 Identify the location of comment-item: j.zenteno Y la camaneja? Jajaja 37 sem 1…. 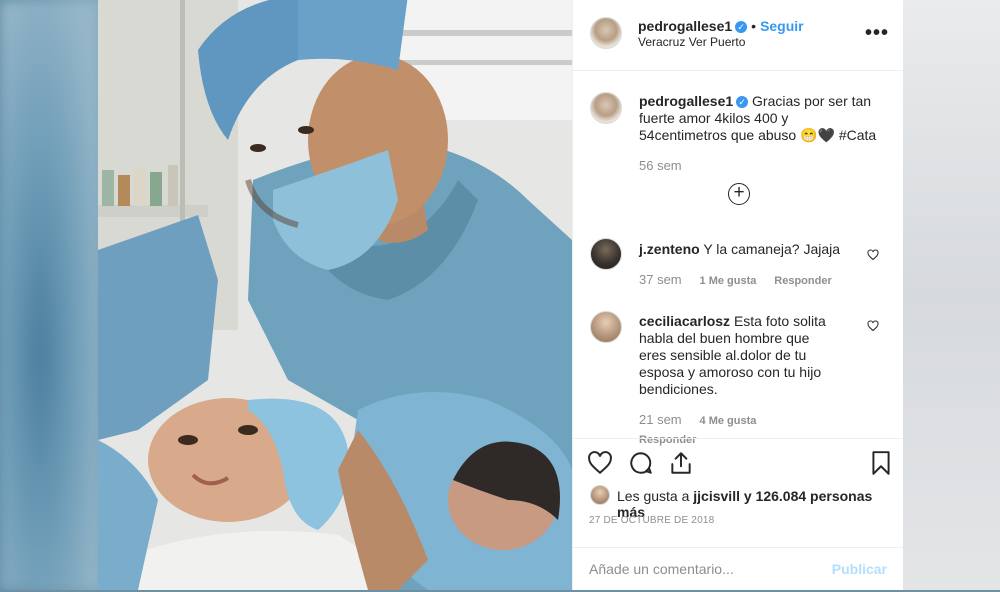
(754, 265).